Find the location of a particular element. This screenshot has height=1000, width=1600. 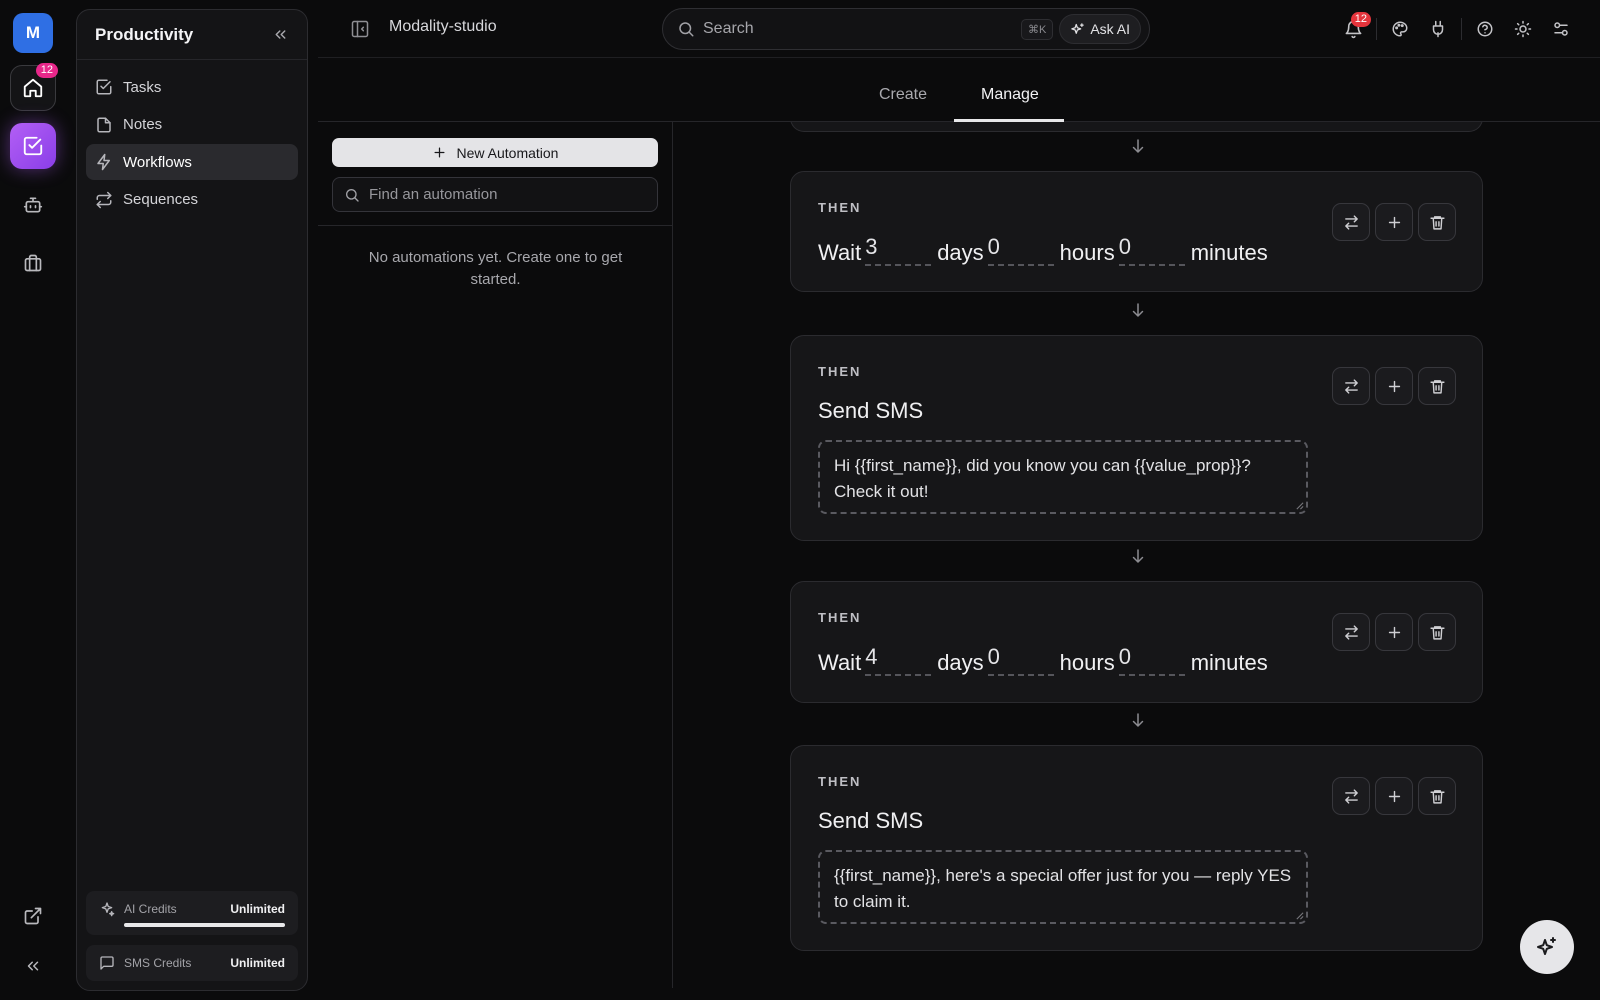

sms-credits: SMS Credits Unlimited is located at coordinates (192, 963).